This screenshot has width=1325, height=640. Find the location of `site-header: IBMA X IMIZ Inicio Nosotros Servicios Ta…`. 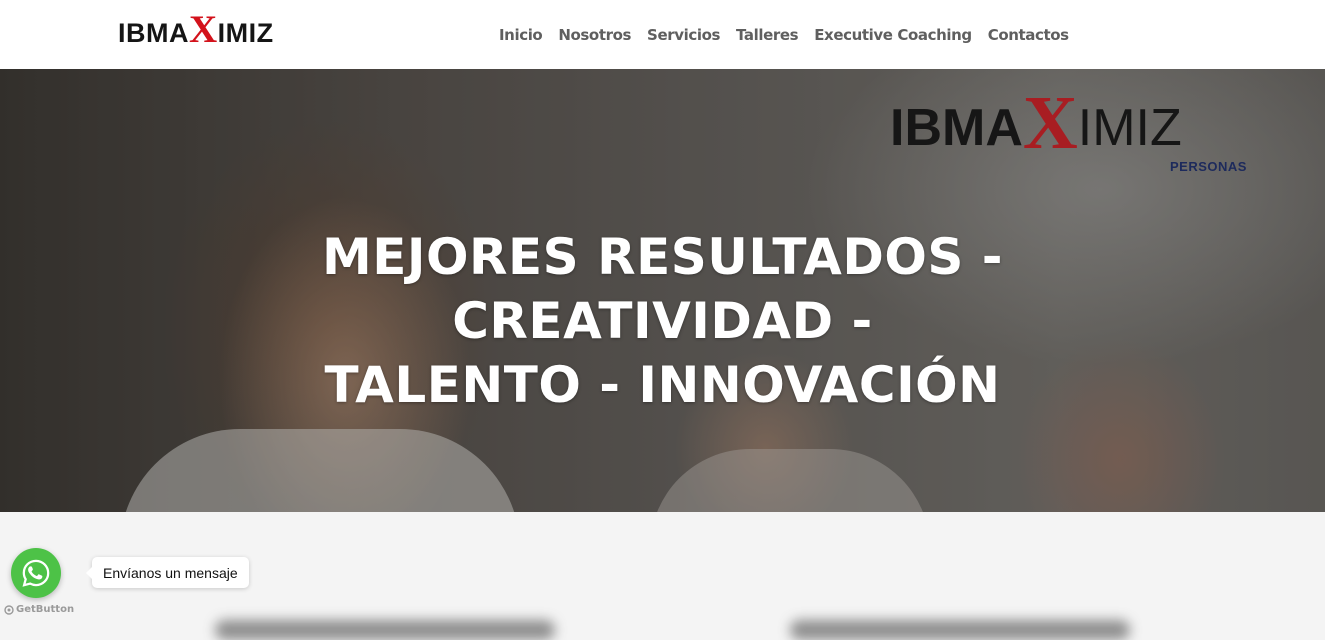

site-header: IBMA X IMIZ Inicio Nosotros Servicios Ta… is located at coordinates (662, 34).